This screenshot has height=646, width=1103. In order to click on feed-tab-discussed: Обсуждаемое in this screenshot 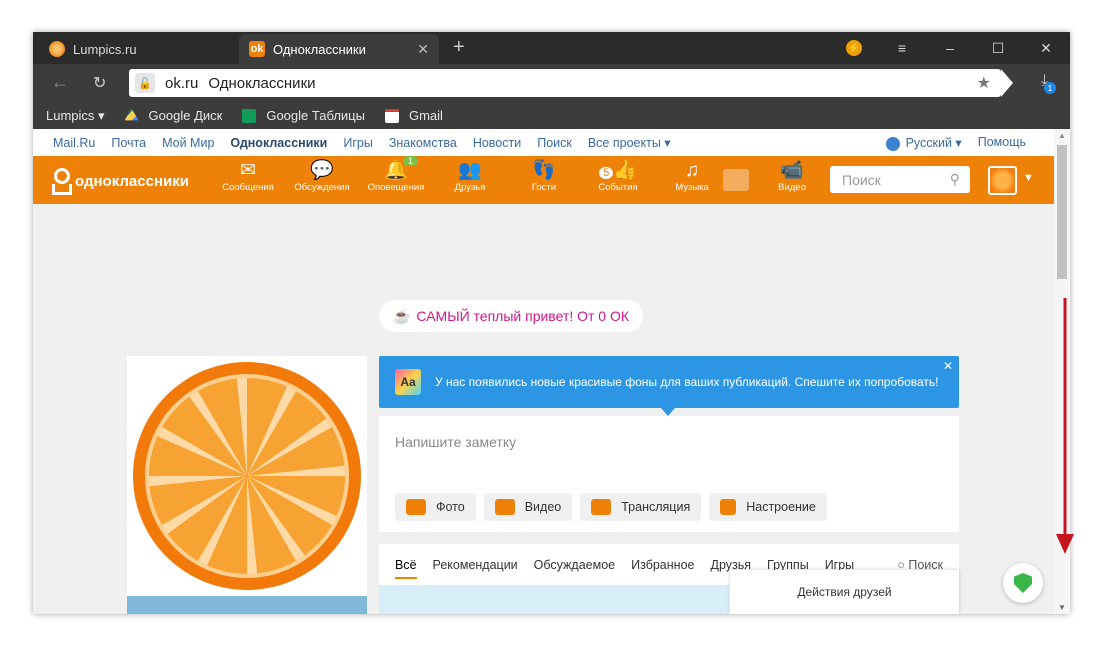, I will do `click(574, 568)`.